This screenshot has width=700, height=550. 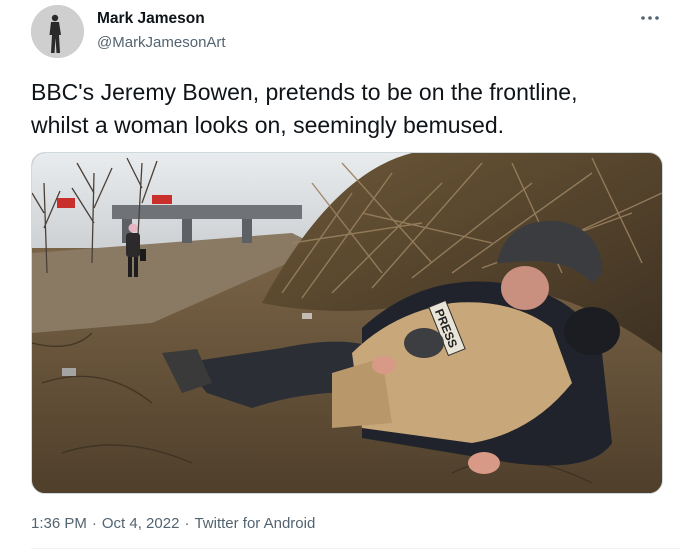 I want to click on avatar-figure-image, so click(x=57, y=31).